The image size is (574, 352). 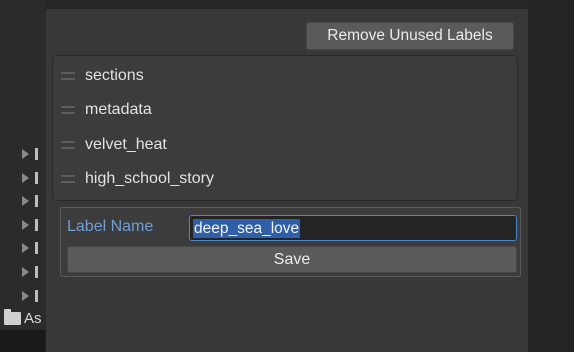 What do you see at coordinates (551, 176) in the screenshot?
I see `background-right-panel` at bounding box center [551, 176].